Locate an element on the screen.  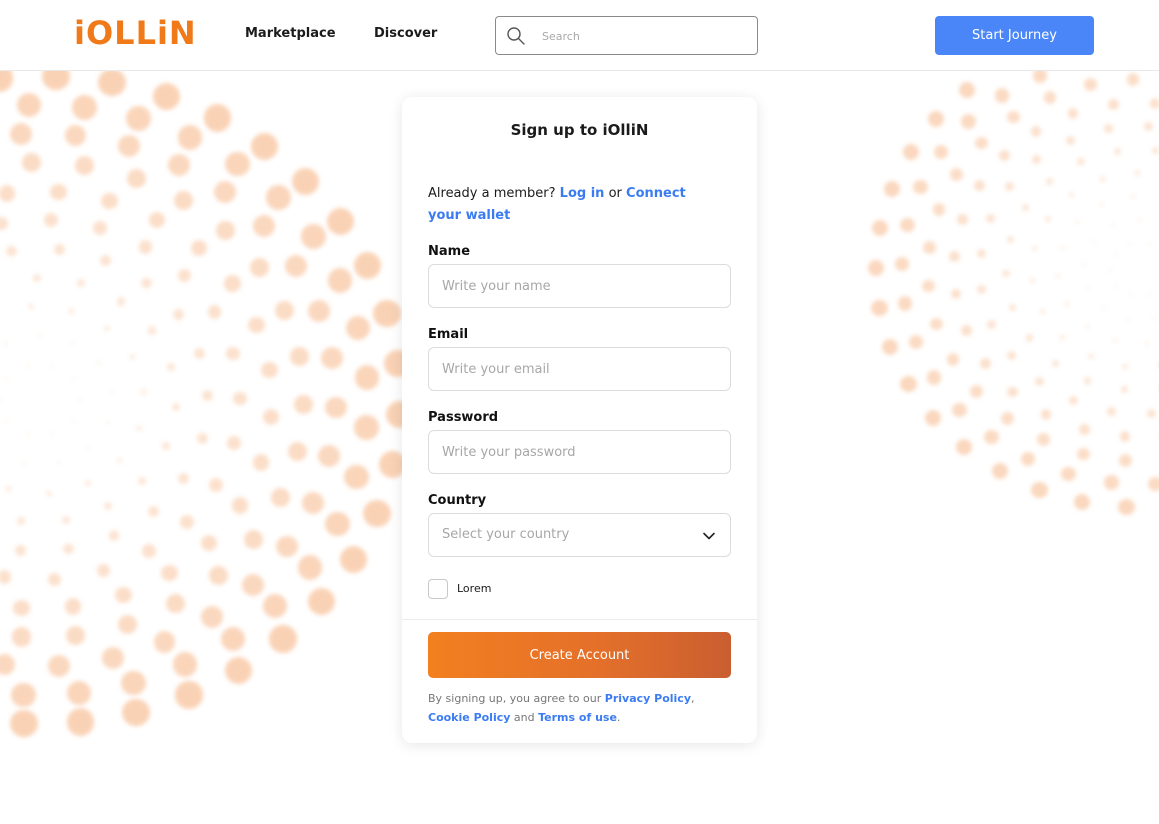
search-input is located at coordinates (642, 36).